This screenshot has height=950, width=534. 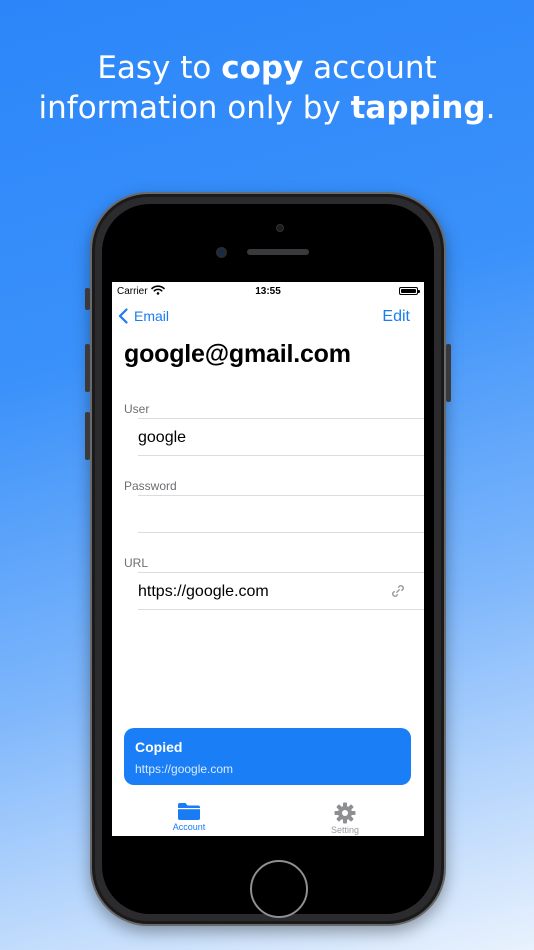 I want to click on url-field-value: https://google.com, so click(x=203, y=591).